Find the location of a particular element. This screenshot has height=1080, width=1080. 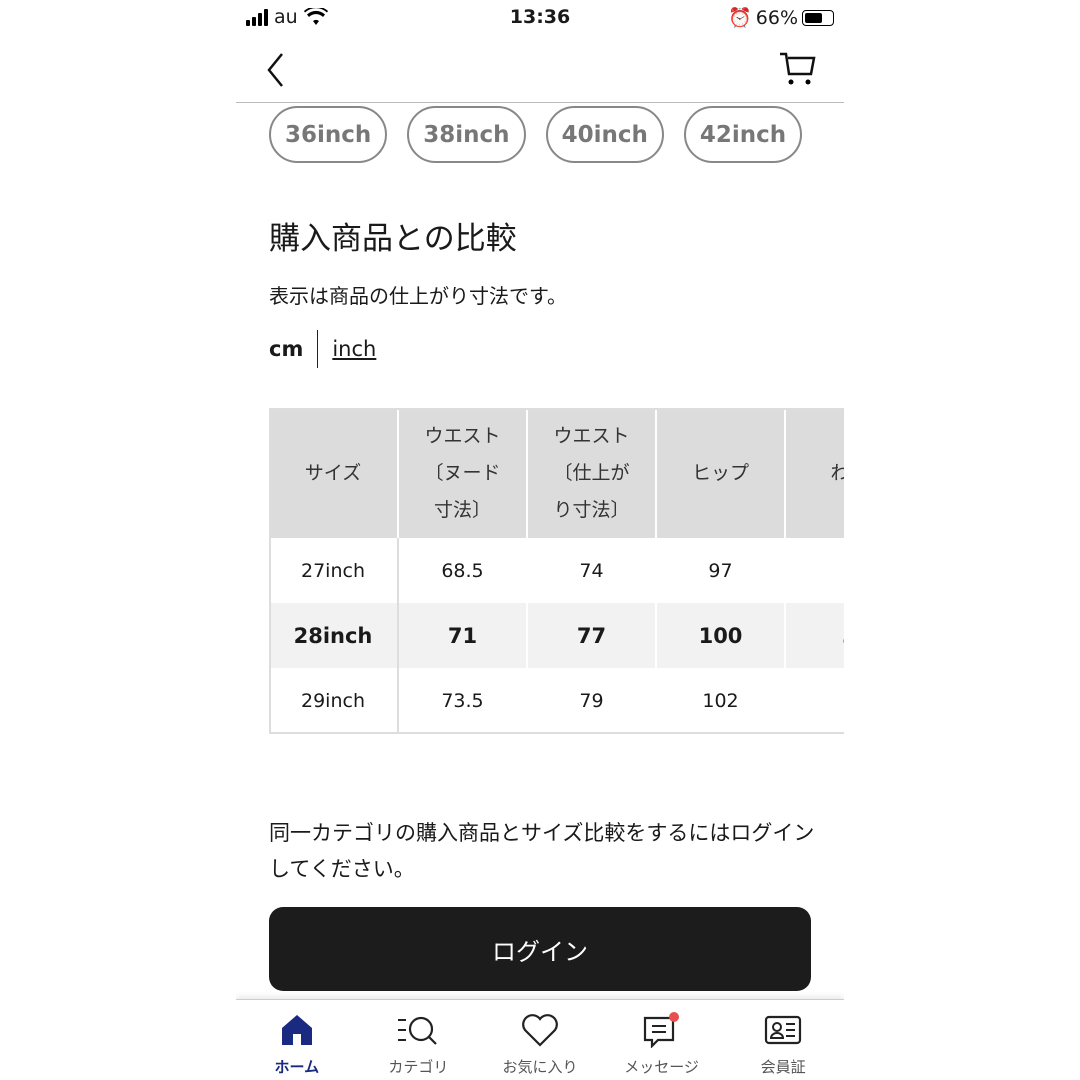

column-header: サイズ is located at coordinates (334, 473).